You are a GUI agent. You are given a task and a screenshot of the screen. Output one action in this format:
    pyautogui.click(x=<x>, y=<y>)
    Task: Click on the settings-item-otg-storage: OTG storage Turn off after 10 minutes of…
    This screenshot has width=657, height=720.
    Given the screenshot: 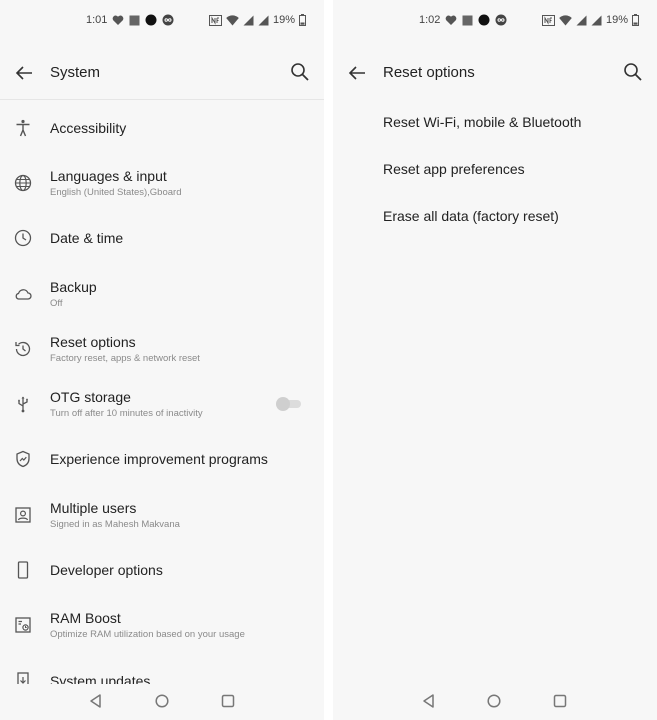 What is the action you would take?
    pyautogui.click(x=162, y=403)
    